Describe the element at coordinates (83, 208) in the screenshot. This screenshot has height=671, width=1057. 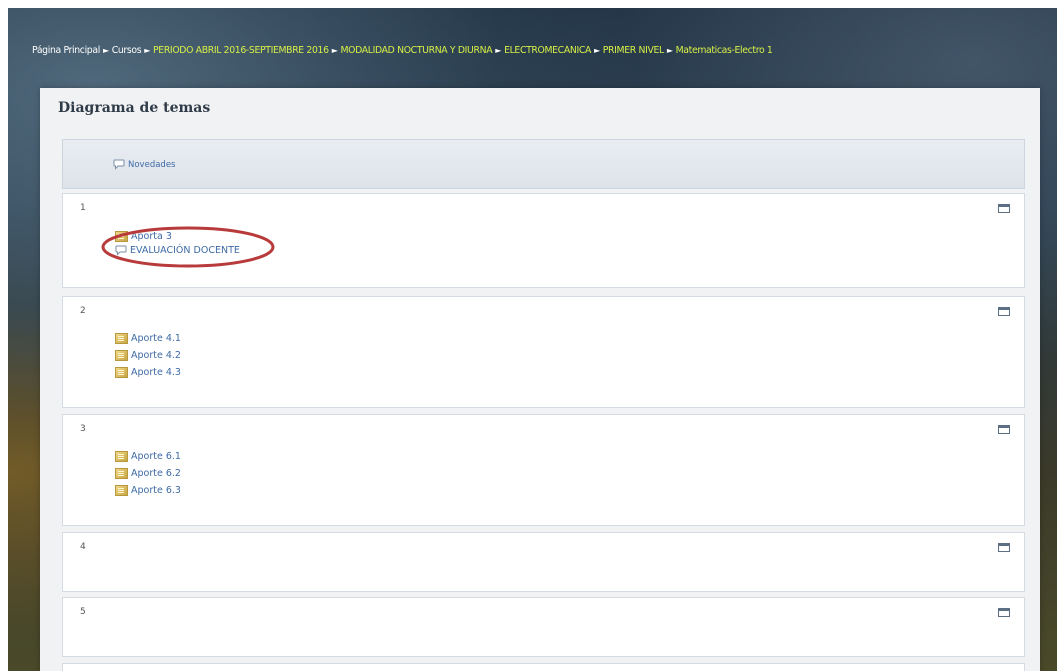
I see `section-number: 1` at that location.